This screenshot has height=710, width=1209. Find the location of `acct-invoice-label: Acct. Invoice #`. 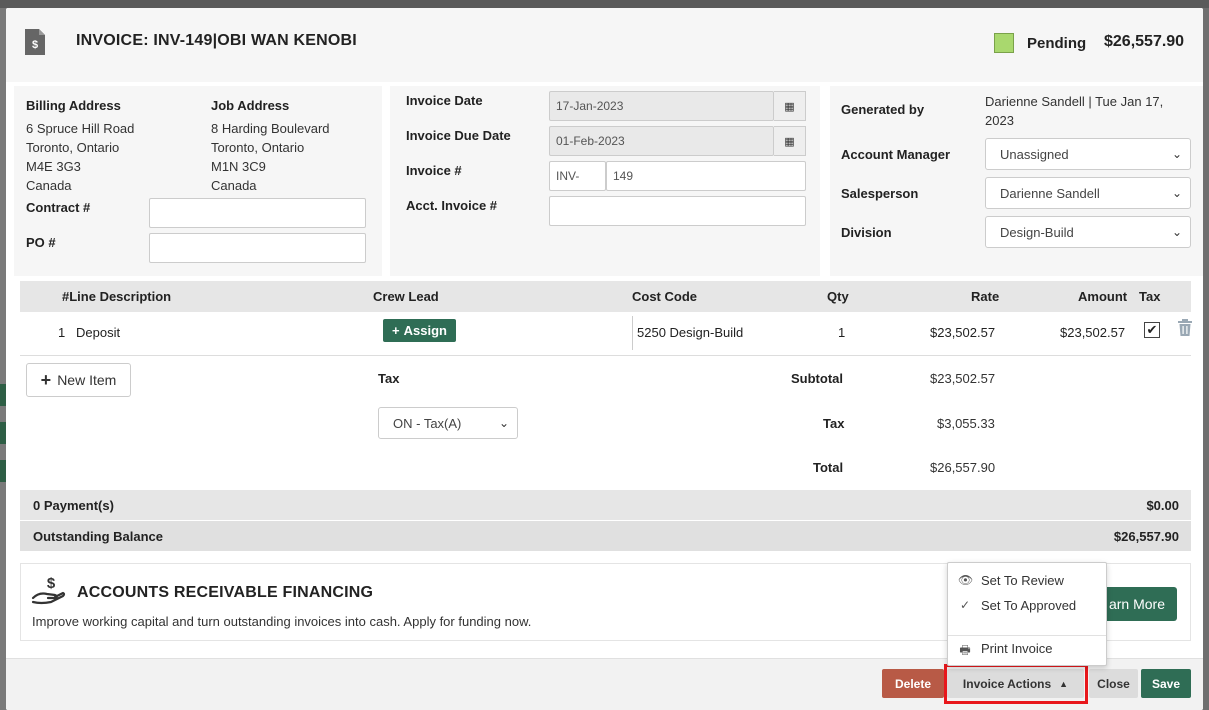

acct-invoice-label: Acct. Invoice # is located at coordinates (452, 205).